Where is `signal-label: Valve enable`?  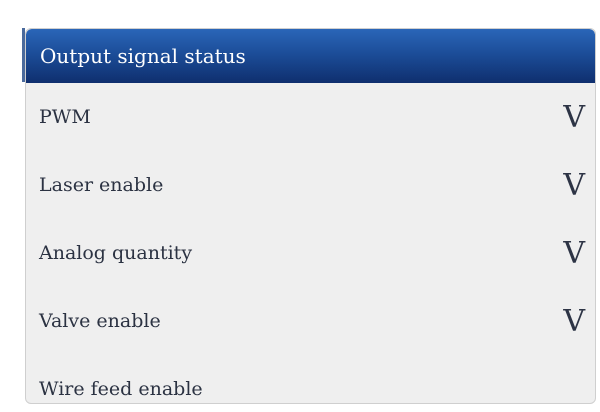
signal-label: Valve enable is located at coordinates (100, 321).